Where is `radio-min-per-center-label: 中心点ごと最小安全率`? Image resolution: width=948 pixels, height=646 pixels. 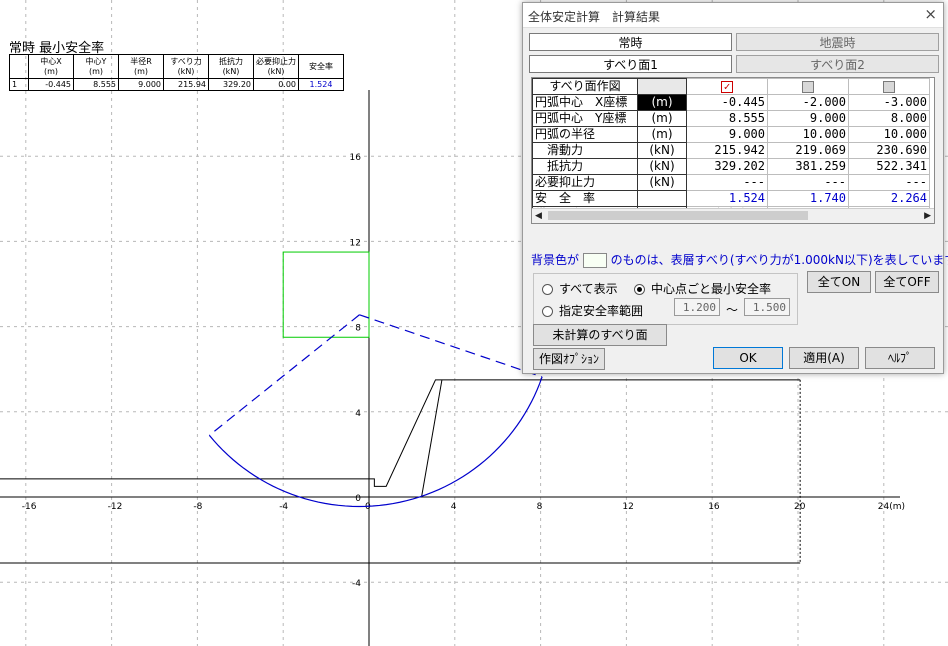 radio-min-per-center-label: 中心点ごと最小安全率 is located at coordinates (711, 289).